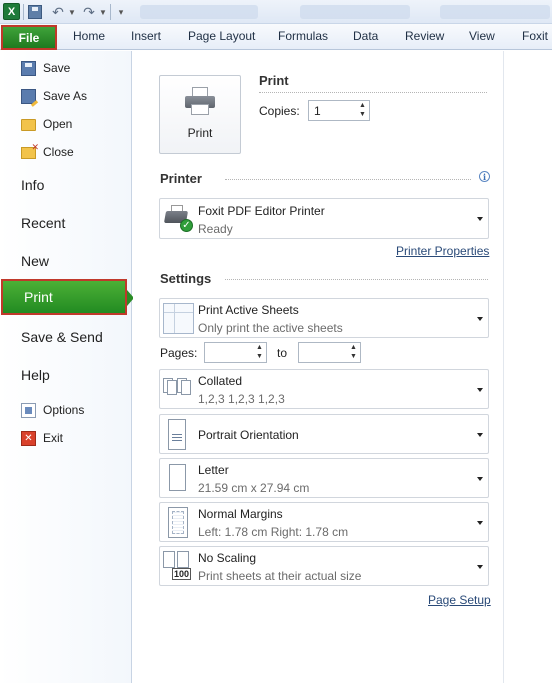 The height and width of the screenshot is (683, 552). Describe the element at coordinates (270, 328) in the screenshot. I see `print-what-subtitle: Only print the active sheets` at that location.